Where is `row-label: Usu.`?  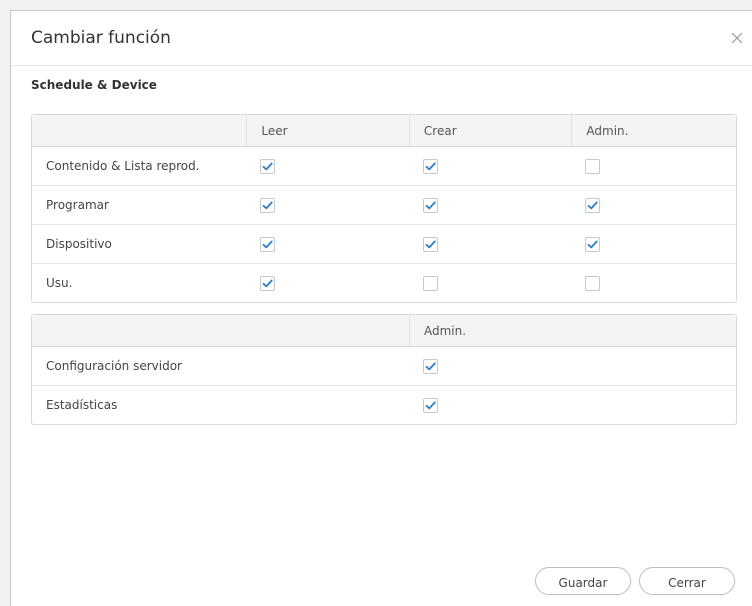
row-label: Usu. is located at coordinates (59, 283).